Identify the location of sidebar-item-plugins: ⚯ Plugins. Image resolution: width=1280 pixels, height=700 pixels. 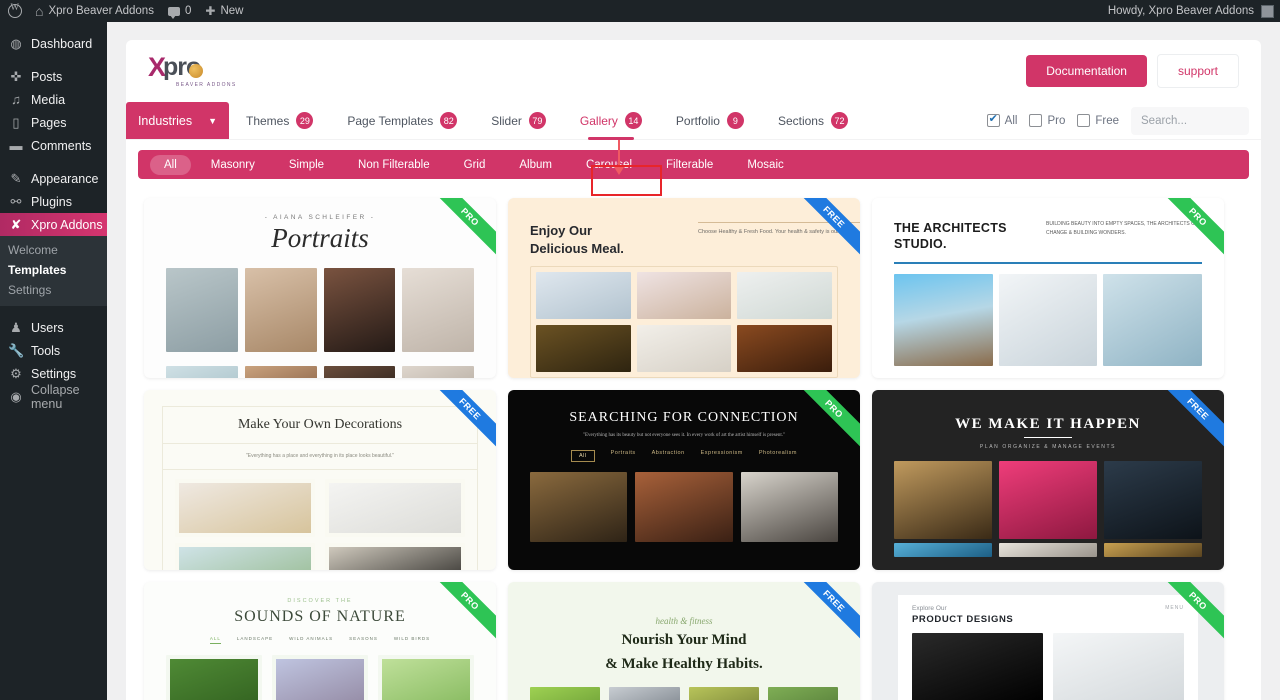
(53, 201).